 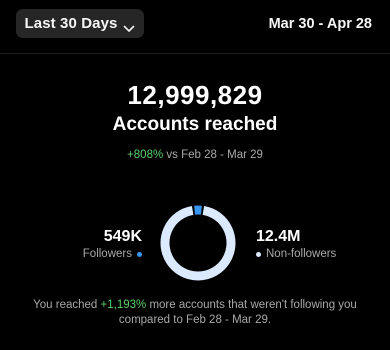 I want to click on followers-label-row: Followers, so click(x=112, y=254).